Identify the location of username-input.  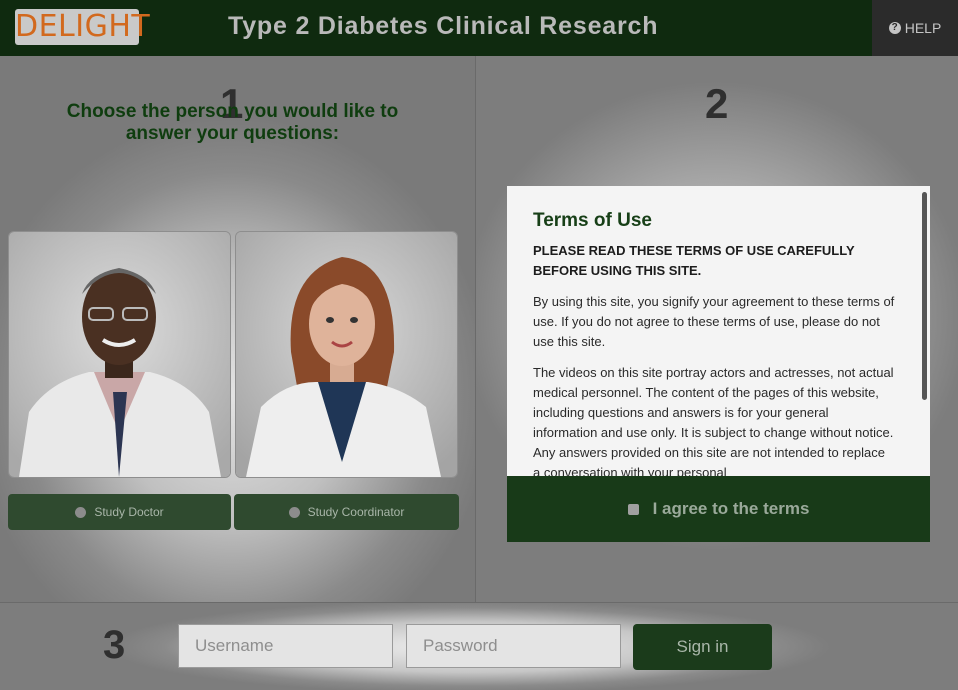
(285, 646).